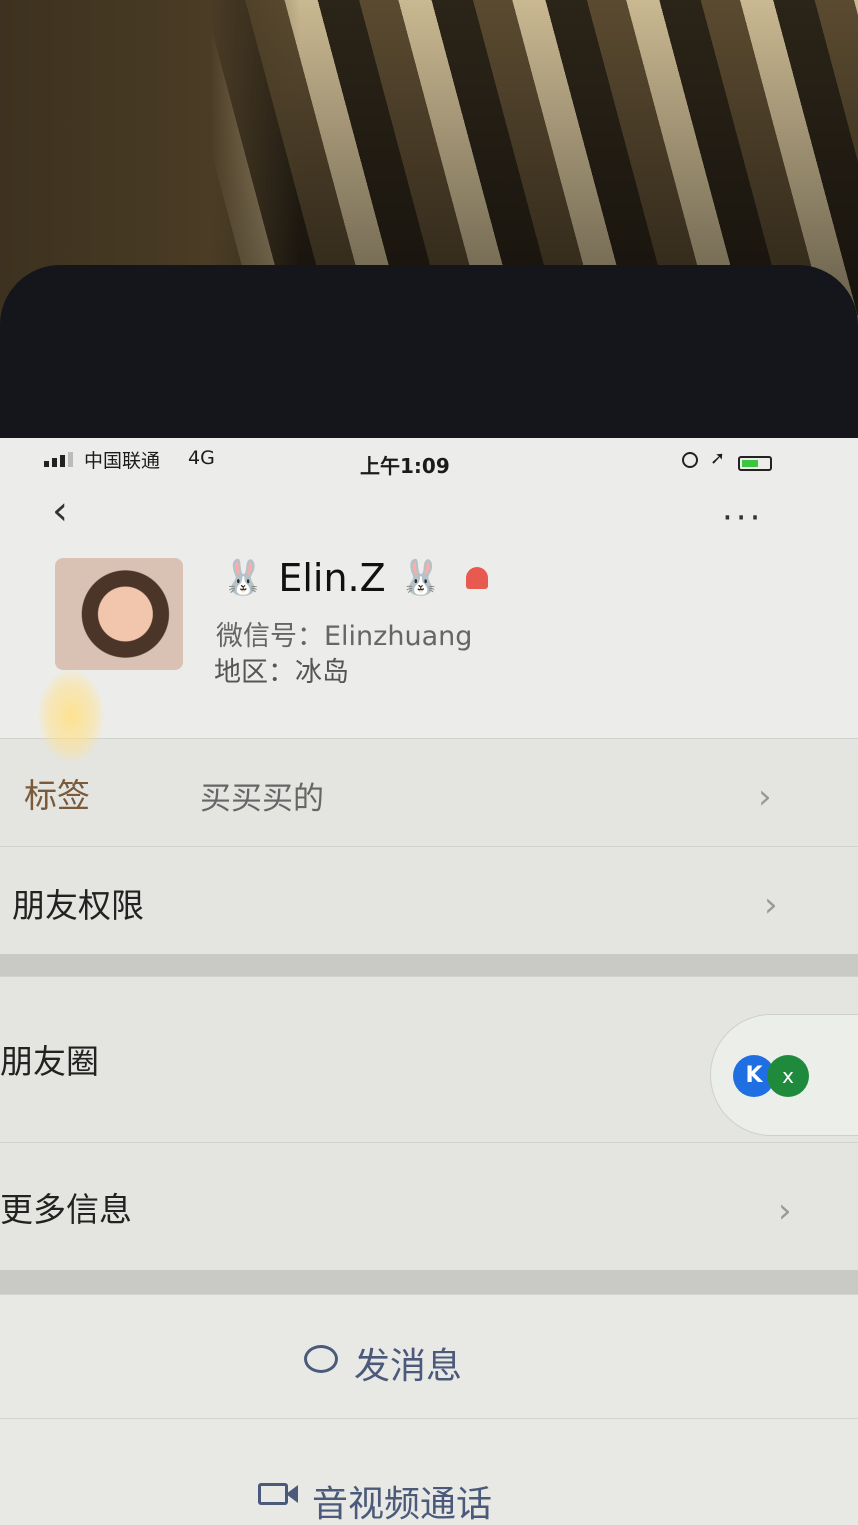 This screenshot has height=1525, width=858. What do you see at coordinates (408, 1366) in the screenshot?
I see `send-message-label: 发消息` at bounding box center [408, 1366].